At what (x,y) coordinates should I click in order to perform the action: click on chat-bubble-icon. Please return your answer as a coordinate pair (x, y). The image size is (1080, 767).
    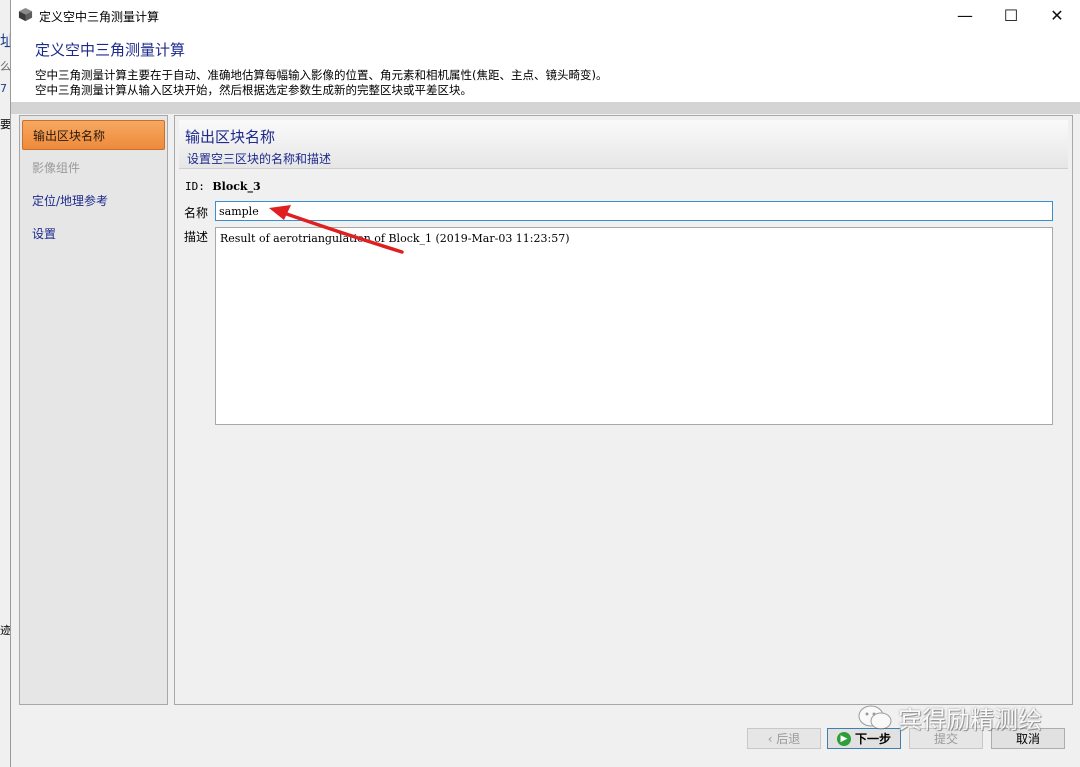
    Looking at the image, I should click on (875, 717).